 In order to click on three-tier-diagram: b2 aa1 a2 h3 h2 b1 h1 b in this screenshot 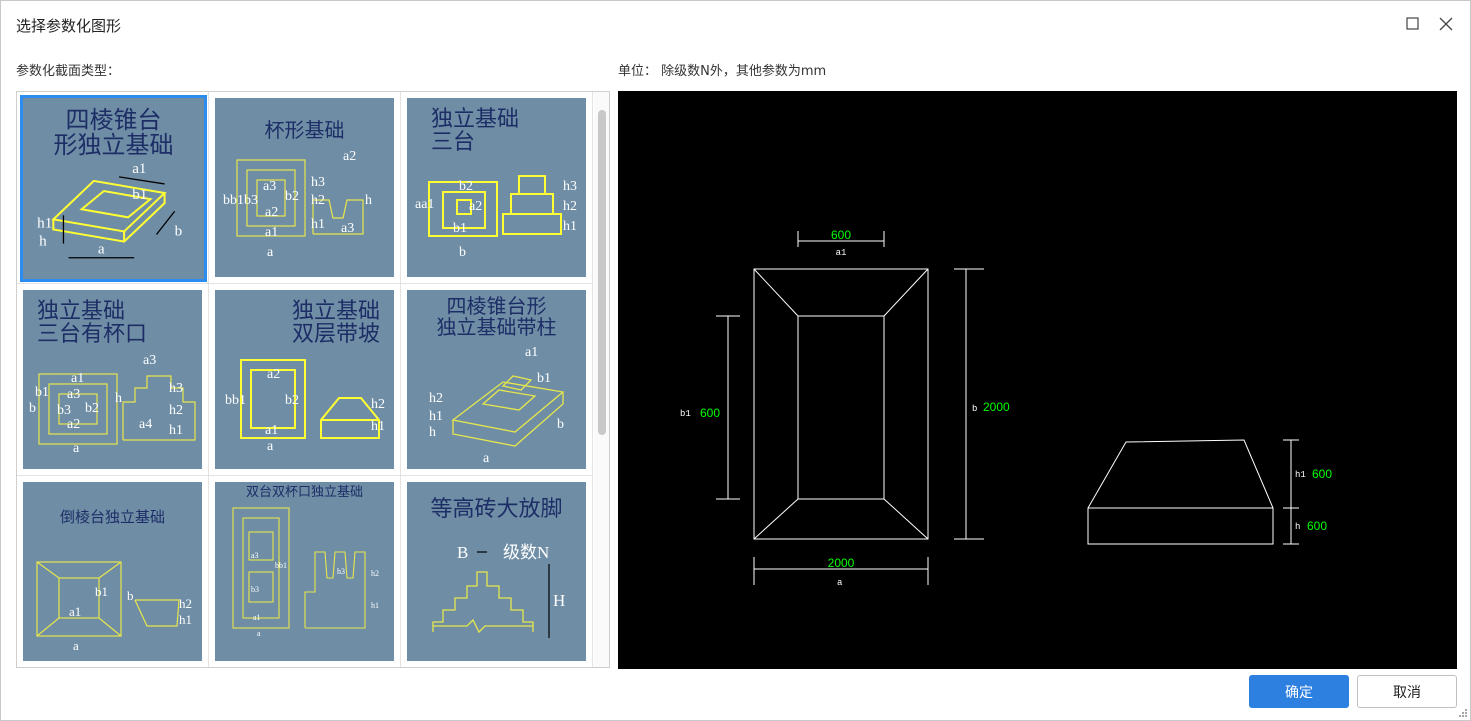, I will do `click(496, 217)`.